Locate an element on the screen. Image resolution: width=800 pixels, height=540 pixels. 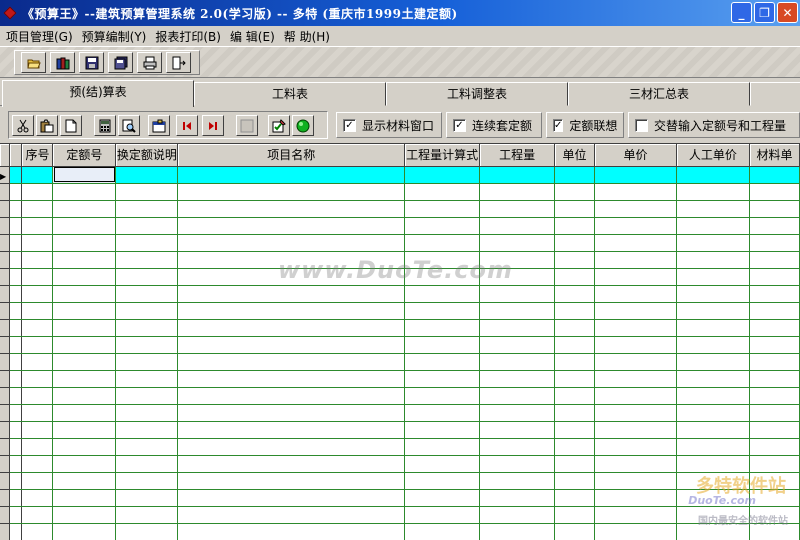
tab-labor-material: 工料表 is located at coordinates (290, 94).